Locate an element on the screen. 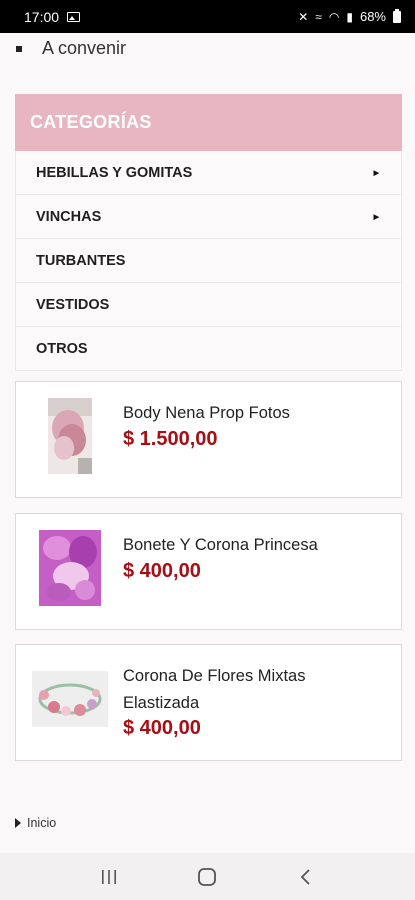 This screenshot has height=900, width=415. android-nav-bar is located at coordinates (207, 876).